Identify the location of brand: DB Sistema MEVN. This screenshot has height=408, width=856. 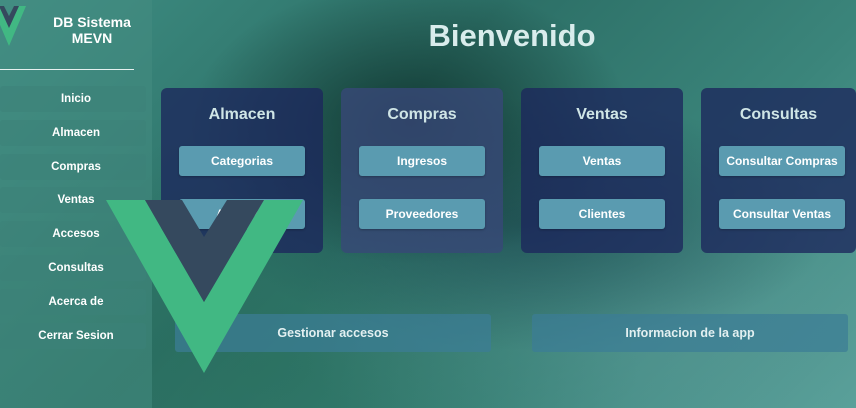
(76, 35).